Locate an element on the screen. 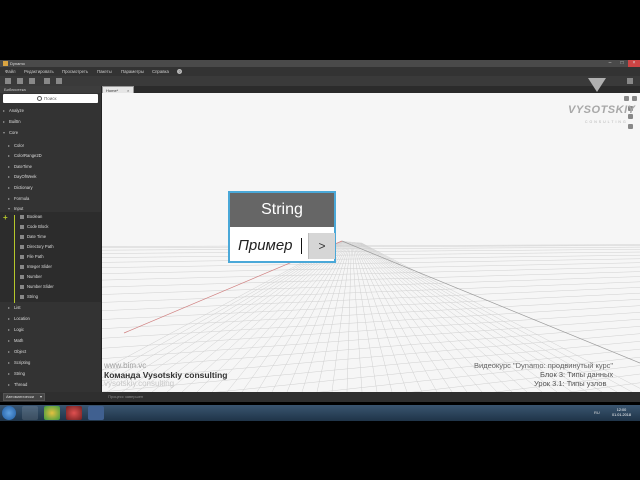 The image size is (640, 480). maximize-icon: □ is located at coordinates (622, 63).